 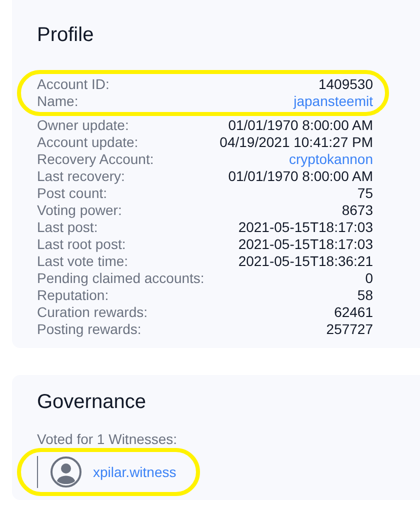 What do you see at coordinates (73, 295) in the screenshot?
I see `field-label: Reputation:` at bounding box center [73, 295].